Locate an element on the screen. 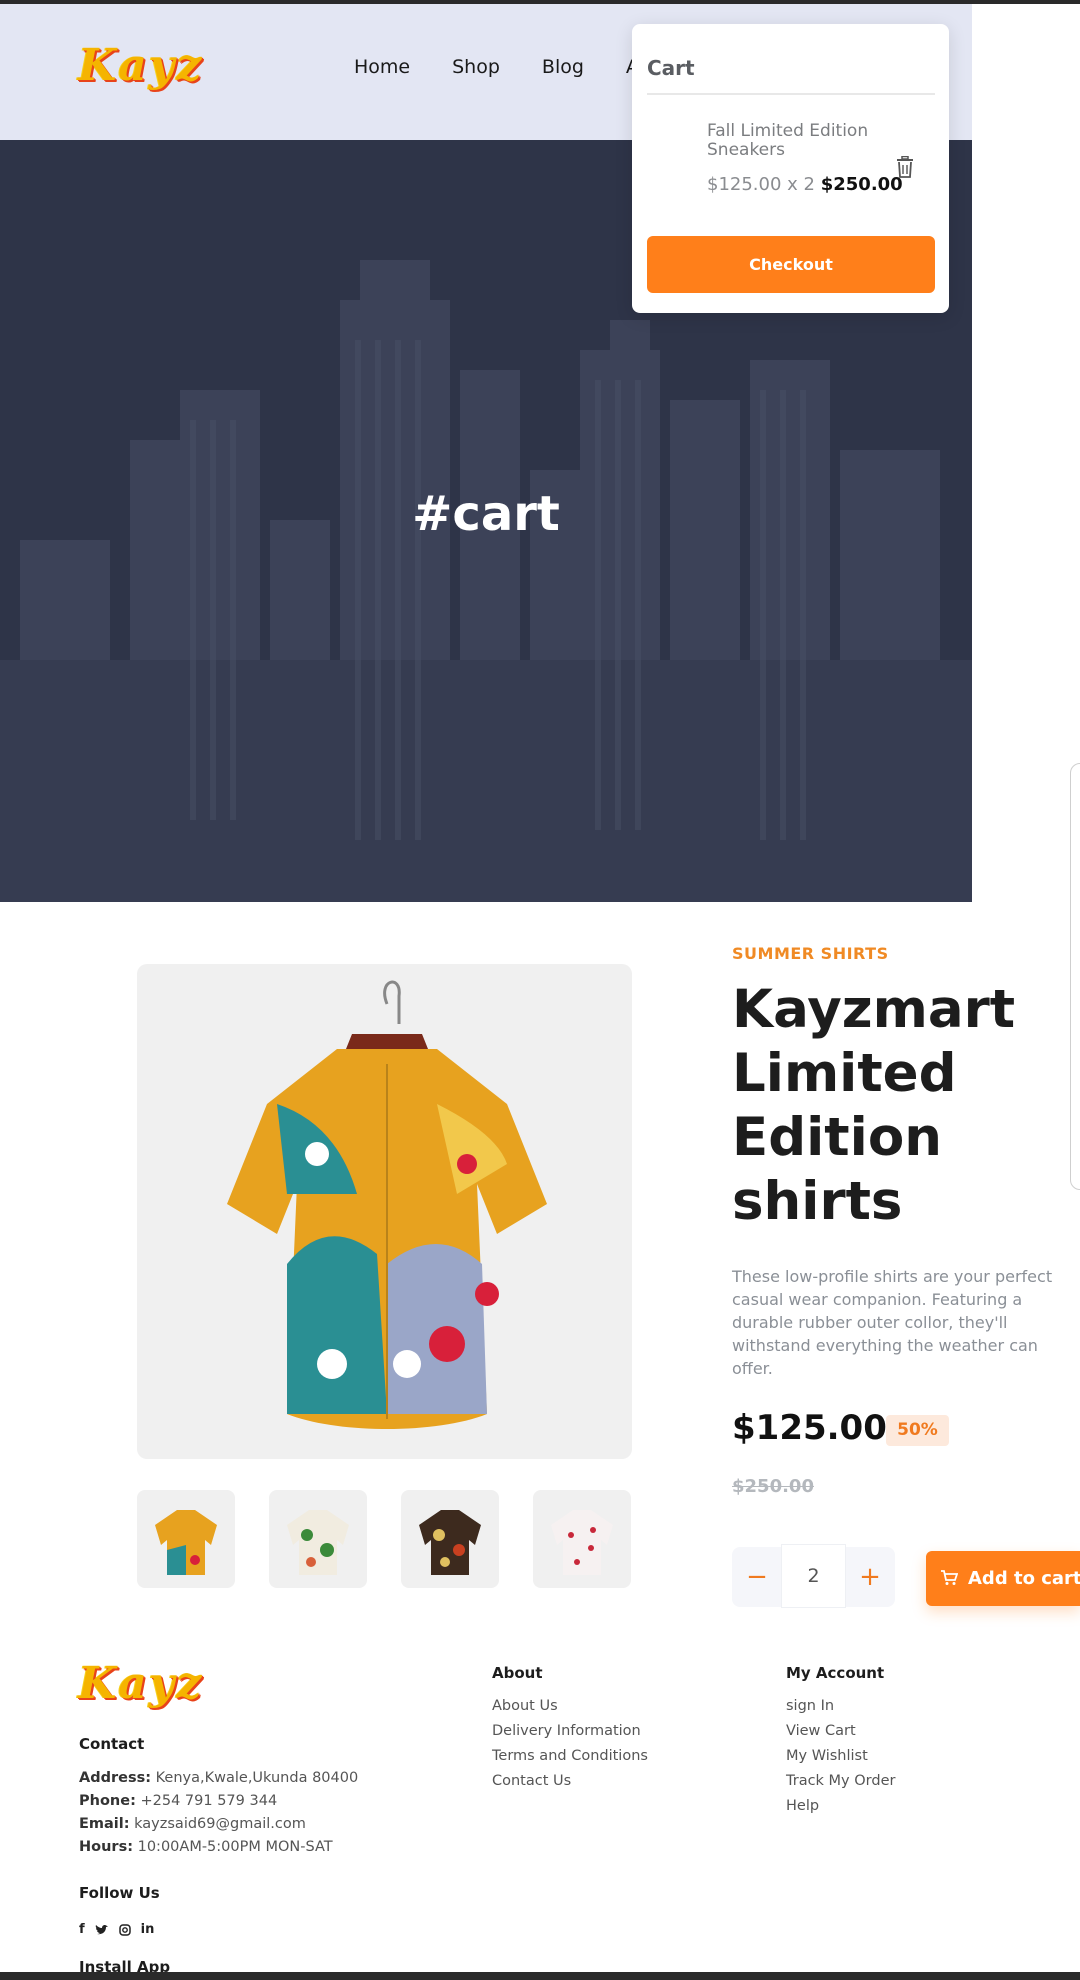  linkedin-icon: in is located at coordinates (148, 1929).